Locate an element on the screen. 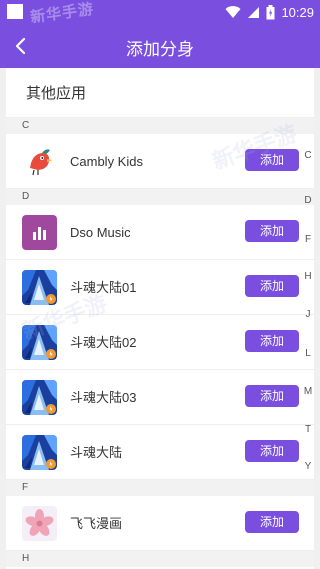 This screenshot has width=320, height=569. section-letter-header: D is located at coordinates (160, 197).